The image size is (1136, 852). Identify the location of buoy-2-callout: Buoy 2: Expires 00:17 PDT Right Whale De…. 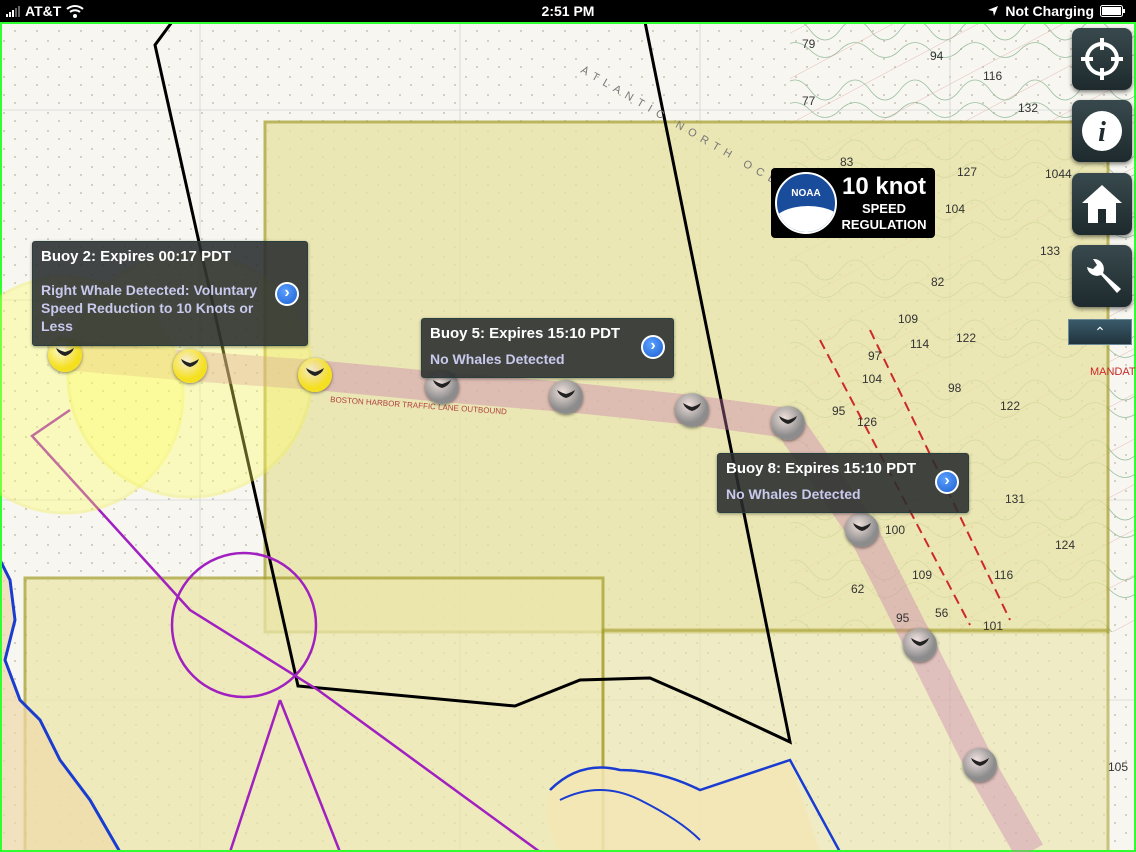
(170, 293).